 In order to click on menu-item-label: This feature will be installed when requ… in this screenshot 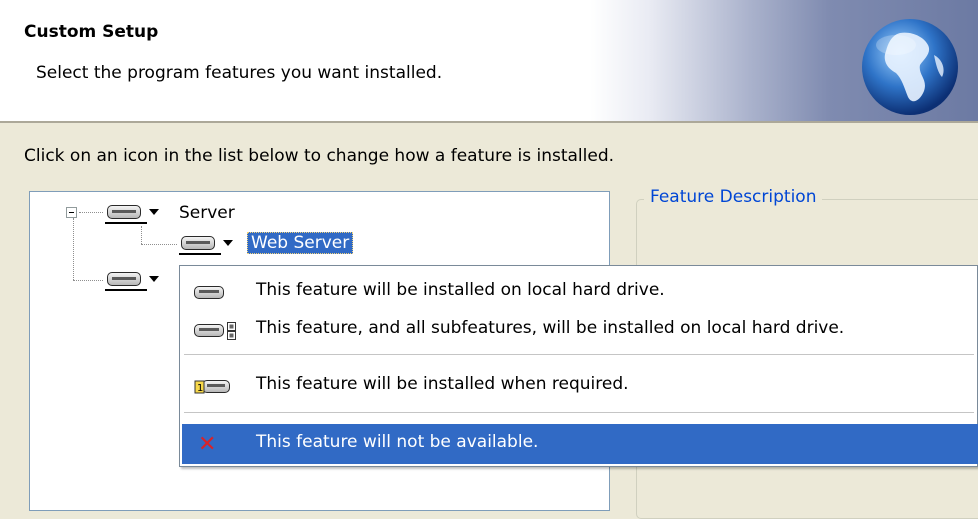, I will do `click(442, 384)`.